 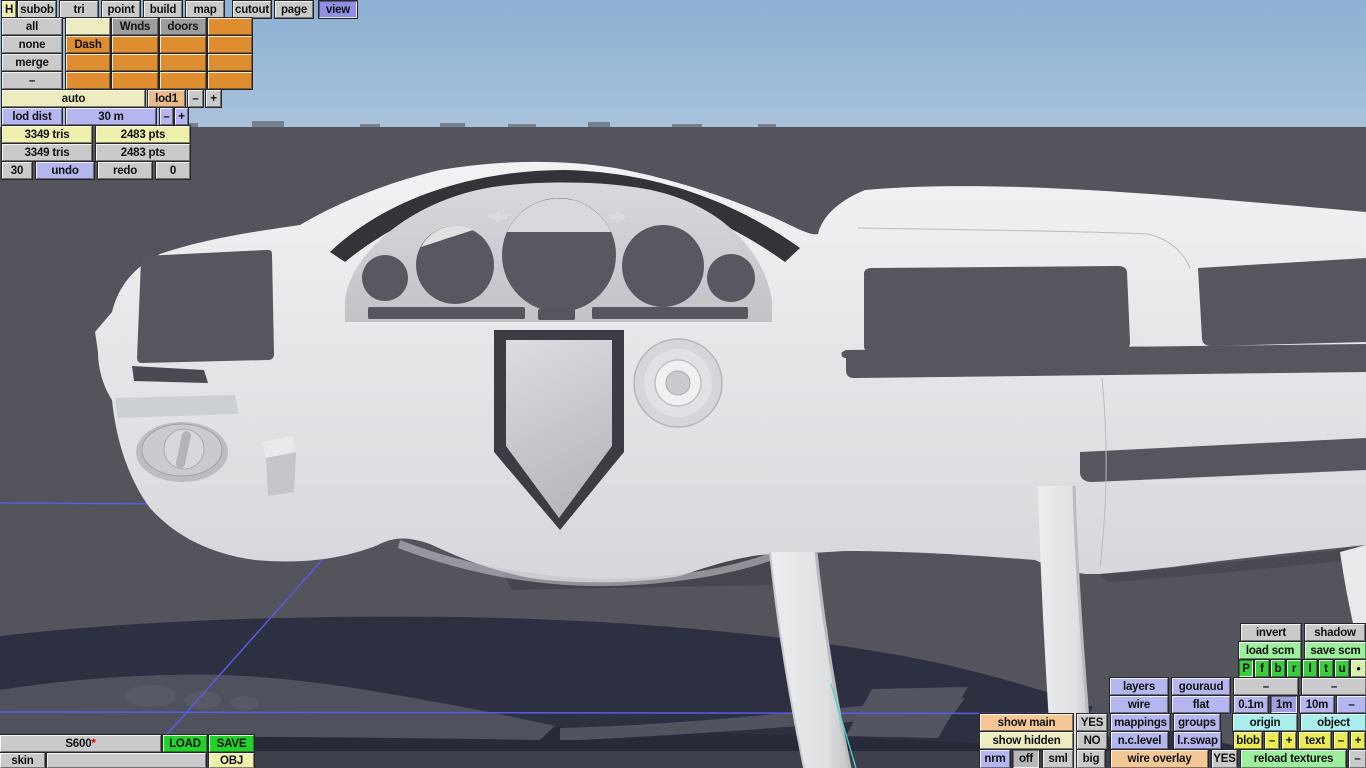 I want to click on skin-button: skin, so click(x=22, y=760).